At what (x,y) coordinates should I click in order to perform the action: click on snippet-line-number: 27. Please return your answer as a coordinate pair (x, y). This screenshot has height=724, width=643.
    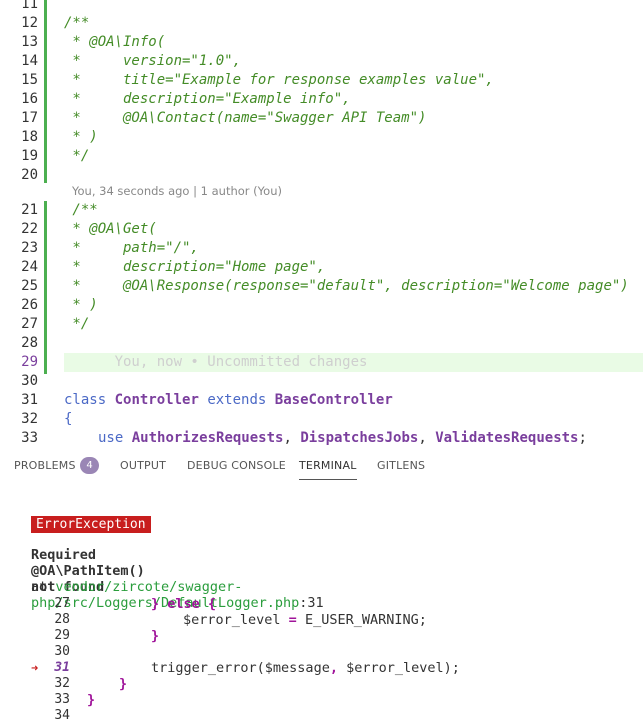
    Looking at the image, I should click on (62, 603).